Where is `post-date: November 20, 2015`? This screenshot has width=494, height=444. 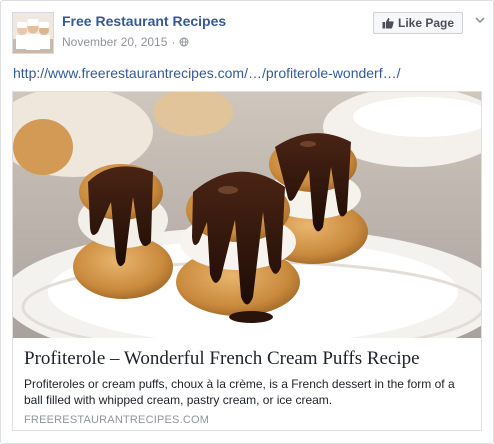 post-date: November 20, 2015 is located at coordinates (114, 42).